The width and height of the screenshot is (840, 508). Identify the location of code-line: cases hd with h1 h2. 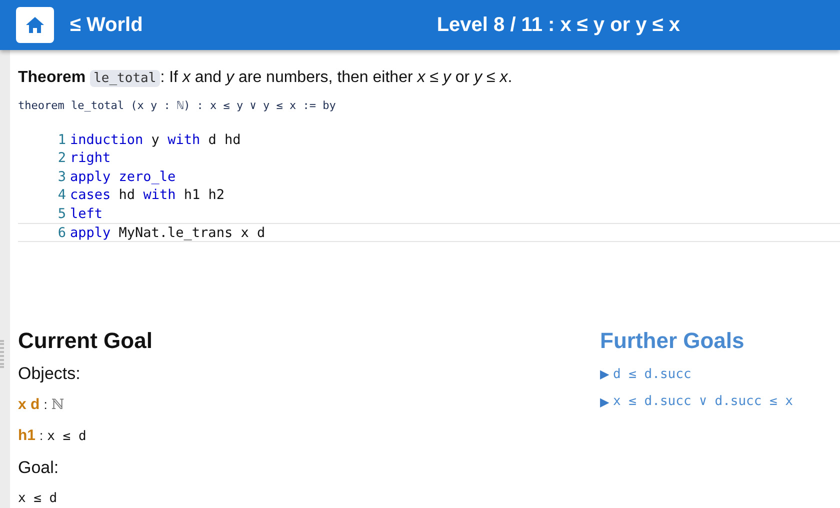
(147, 195).